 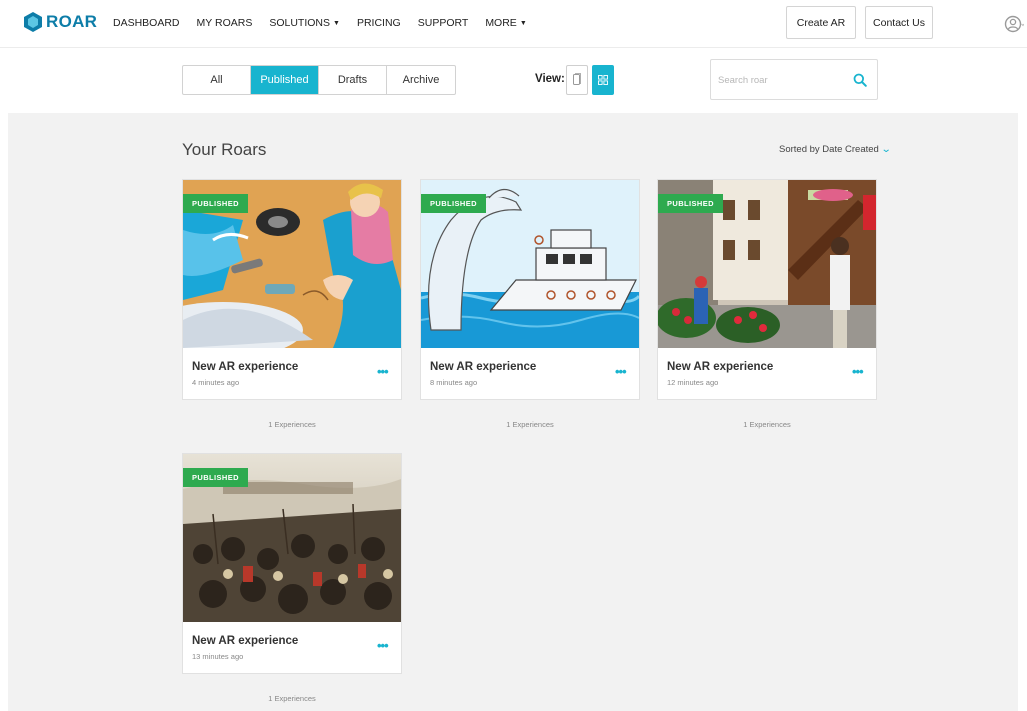 I want to click on nav-solutions: SOLUTIONS ▼, so click(x=304, y=23).